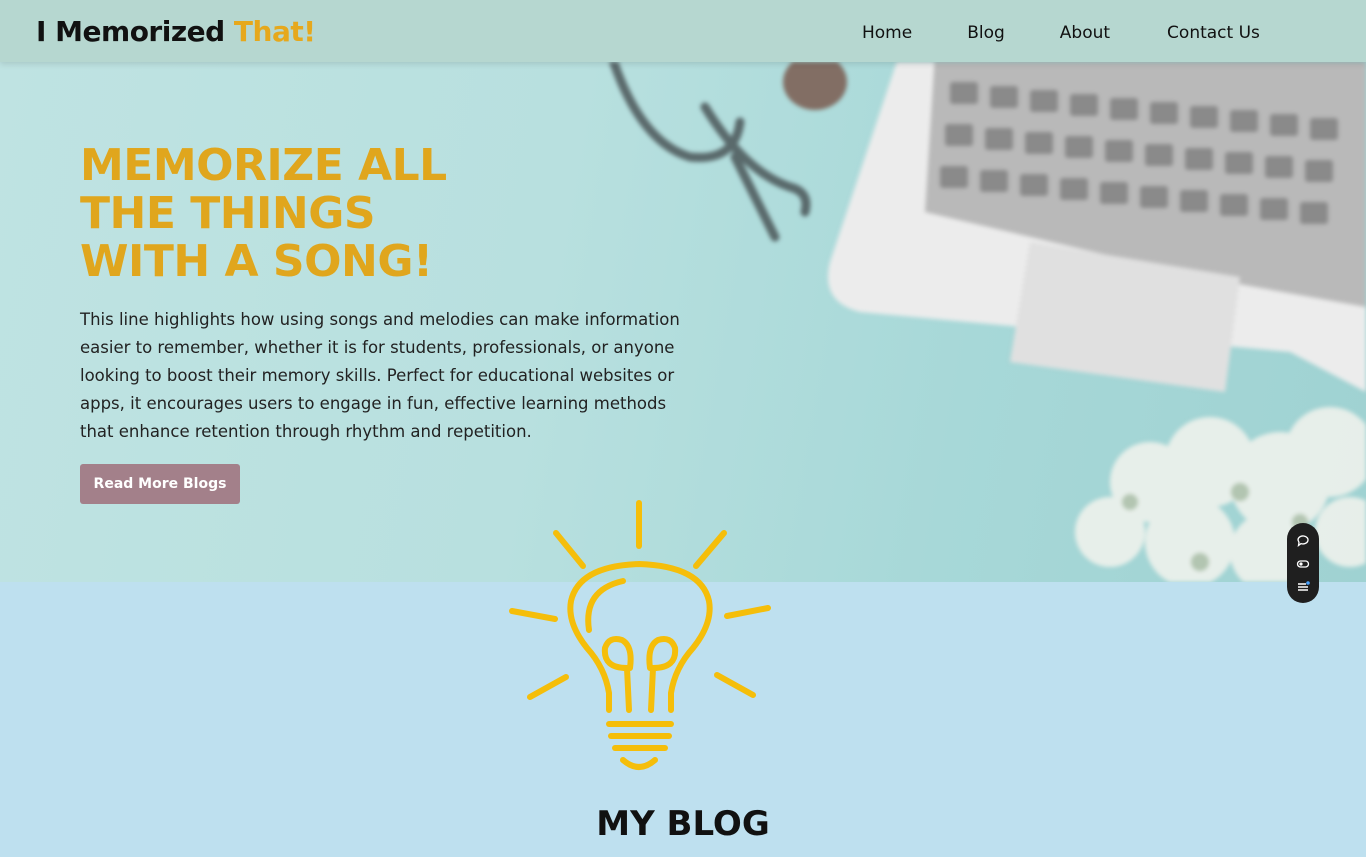 The width and height of the screenshot is (1366, 857). Describe the element at coordinates (683, 824) in the screenshot. I see `blog-section-title: MY BLOG` at that location.